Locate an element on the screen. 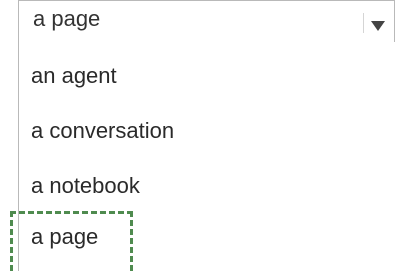 This screenshot has width=395, height=271. option-a-notebook: a notebook is located at coordinates (85, 186).